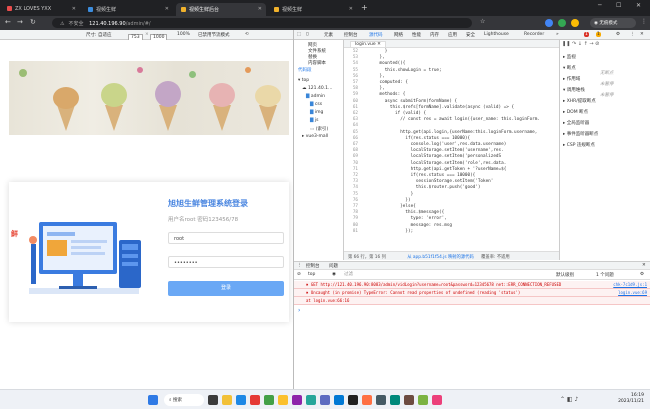 The image size is (650, 409). What do you see at coordinates (632, 34) in the screenshot?
I see `kebab-menu-icon: ⋮` at bounding box center [632, 34].